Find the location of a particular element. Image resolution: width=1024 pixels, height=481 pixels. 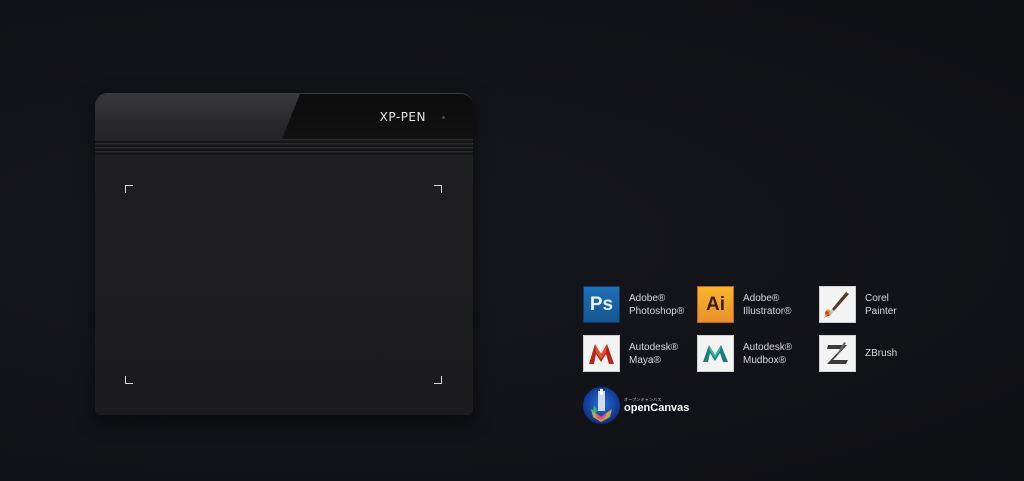

software-label-corel-painter: Corel Painter is located at coordinates (881, 304).